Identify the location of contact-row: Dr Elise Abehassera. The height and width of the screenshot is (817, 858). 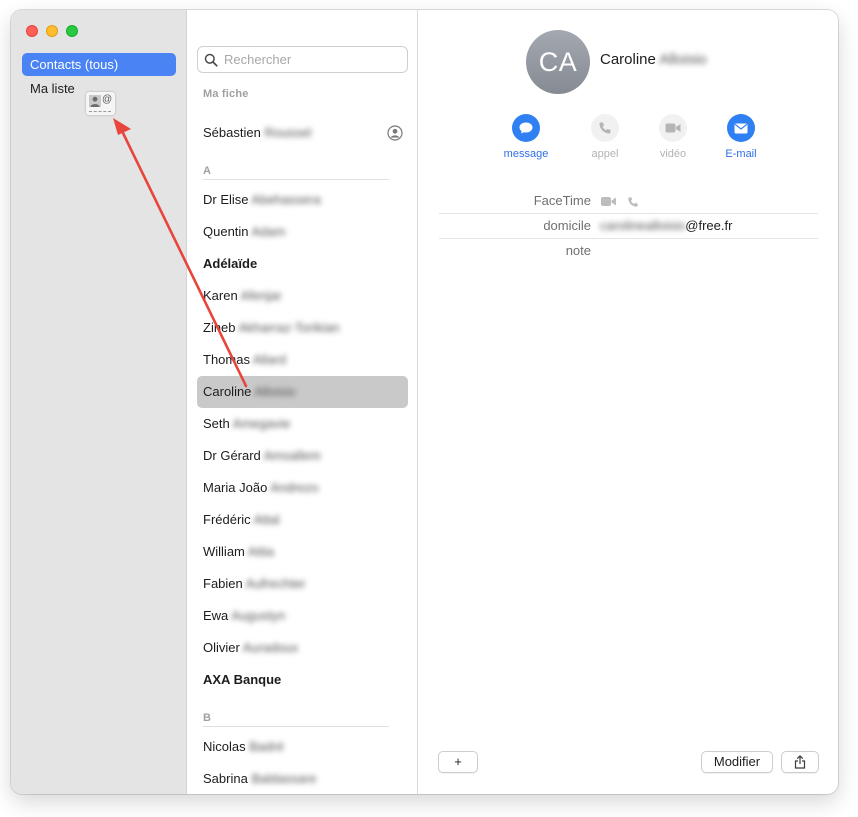
(302, 200).